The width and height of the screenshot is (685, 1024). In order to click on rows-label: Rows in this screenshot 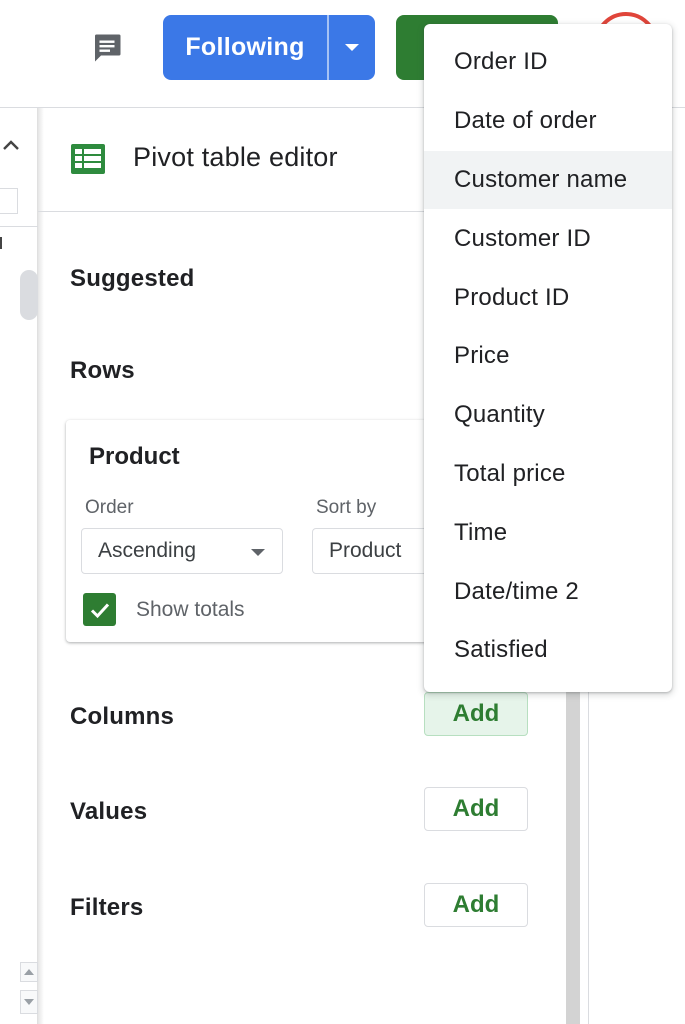, I will do `click(102, 370)`.